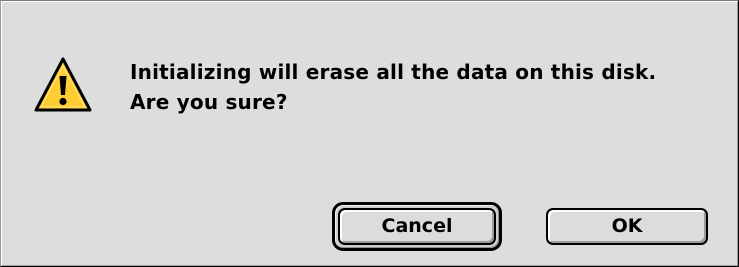 The width and height of the screenshot is (739, 267). I want to click on caution-icon, so click(63, 84).